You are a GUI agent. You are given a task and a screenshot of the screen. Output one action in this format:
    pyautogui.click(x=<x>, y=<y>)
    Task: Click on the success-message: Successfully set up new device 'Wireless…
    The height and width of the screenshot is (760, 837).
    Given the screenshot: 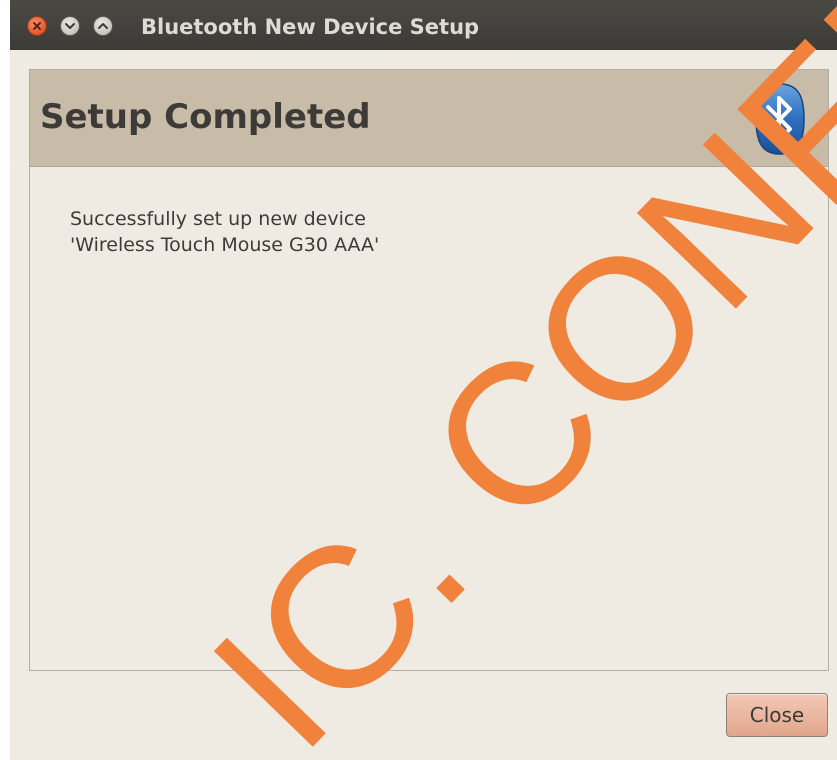 What is the action you would take?
    pyautogui.click(x=224, y=232)
    